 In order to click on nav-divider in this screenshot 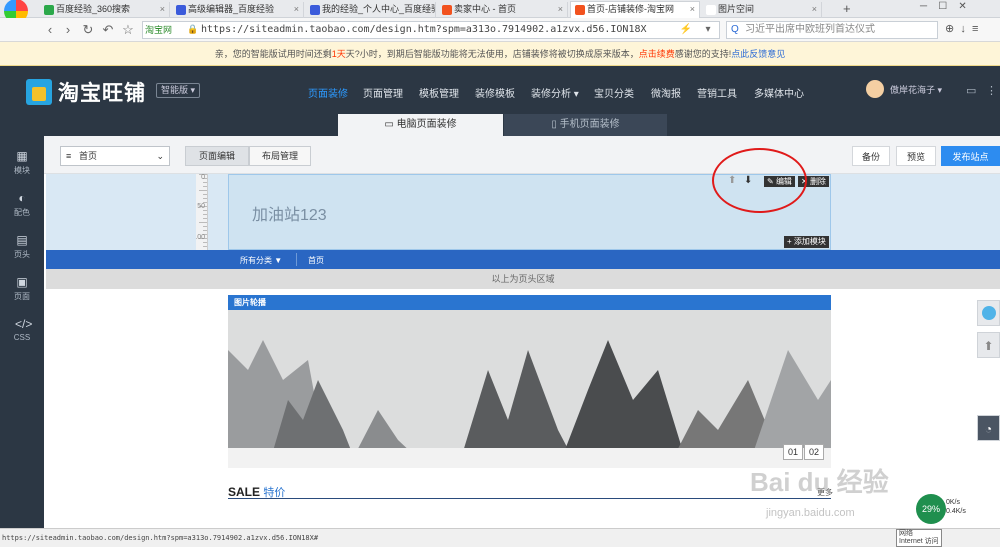, I will do `click(296, 259)`.